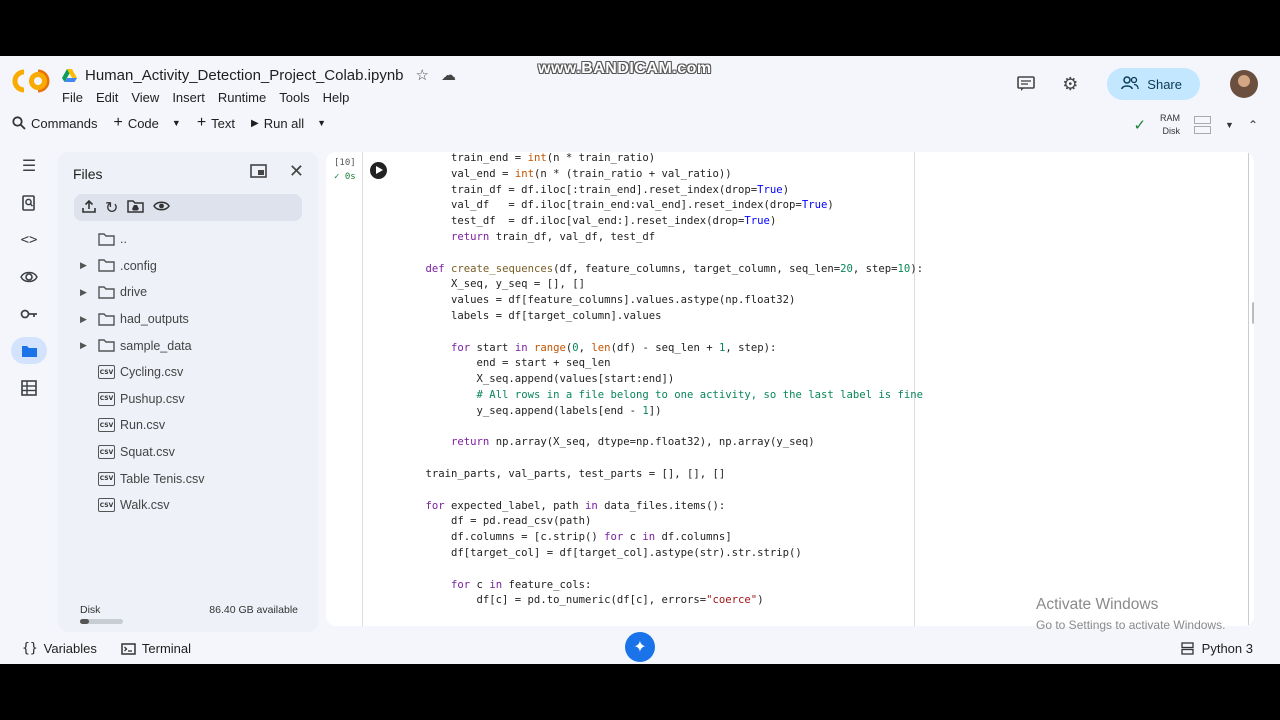  What do you see at coordinates (448, 75) in the screenshot?
I see `cloud-saved-icon: ☁` at bounding box center [448, 75].